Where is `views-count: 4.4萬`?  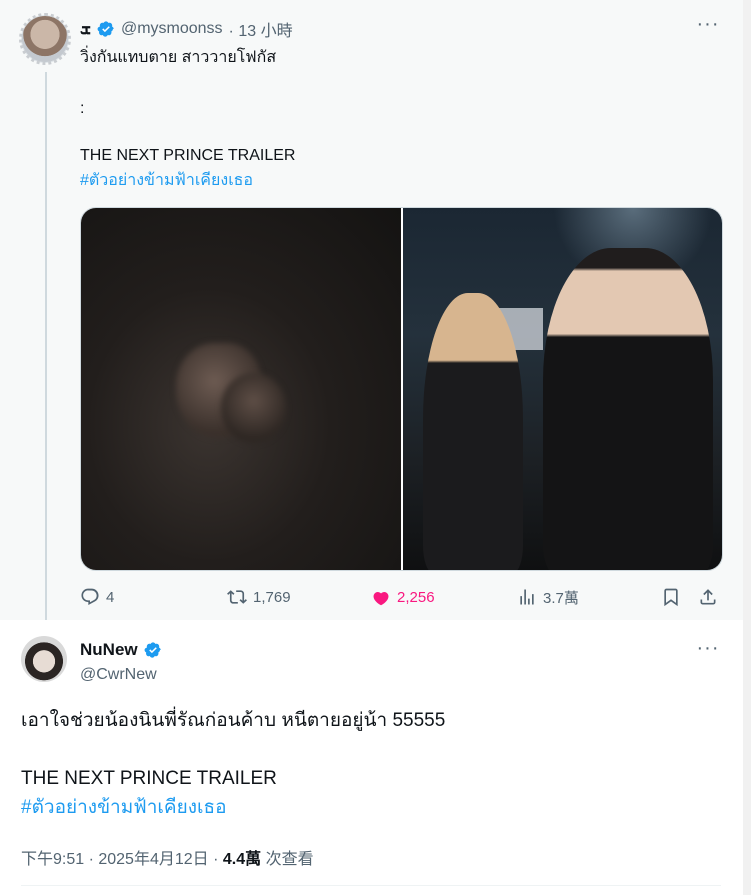 views-count: 4.4萬 is located at coordinates (242, 859).